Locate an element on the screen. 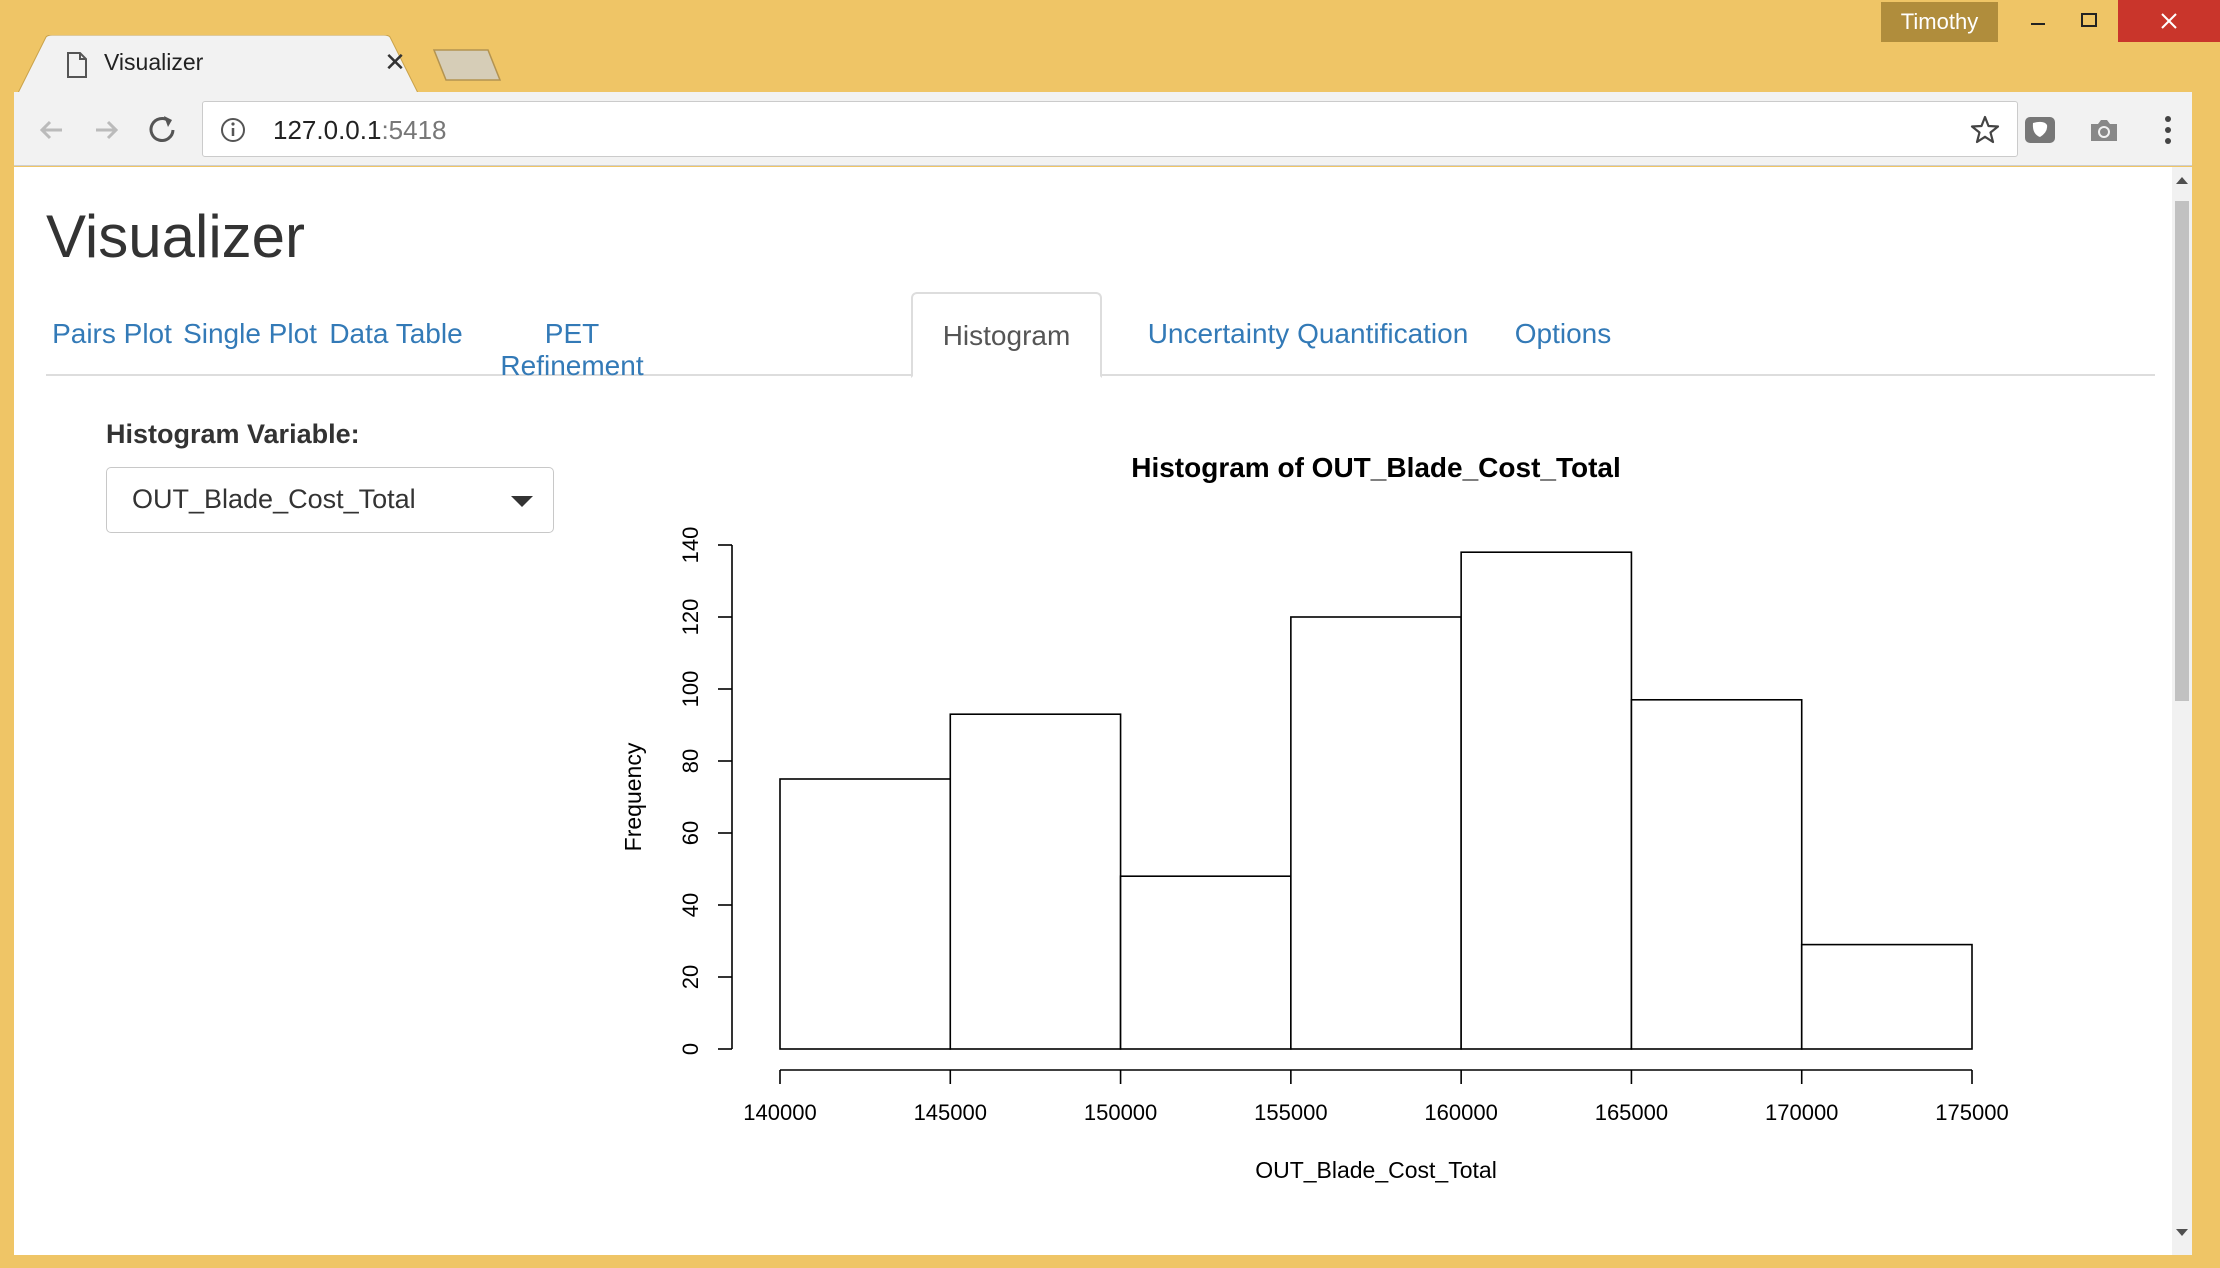 This screenshot has height=1268, width=2220. tab-title: Visualizer is located at coordinates (154, 62).